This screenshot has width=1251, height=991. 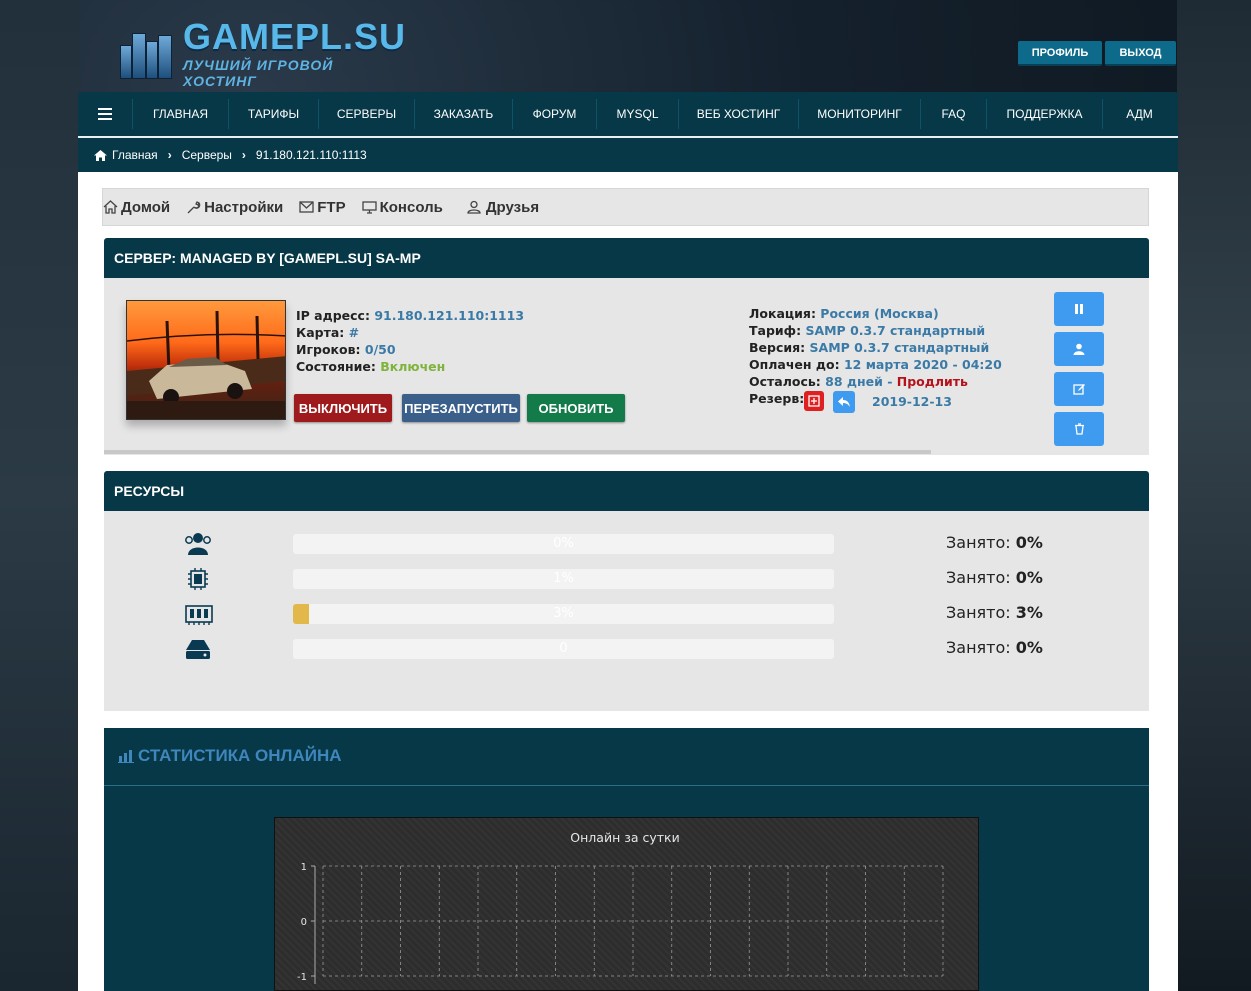 I want to click on breadcrumb: Главная › Серверы › 91.180.121.110:1113, so click(x=628, y=155).